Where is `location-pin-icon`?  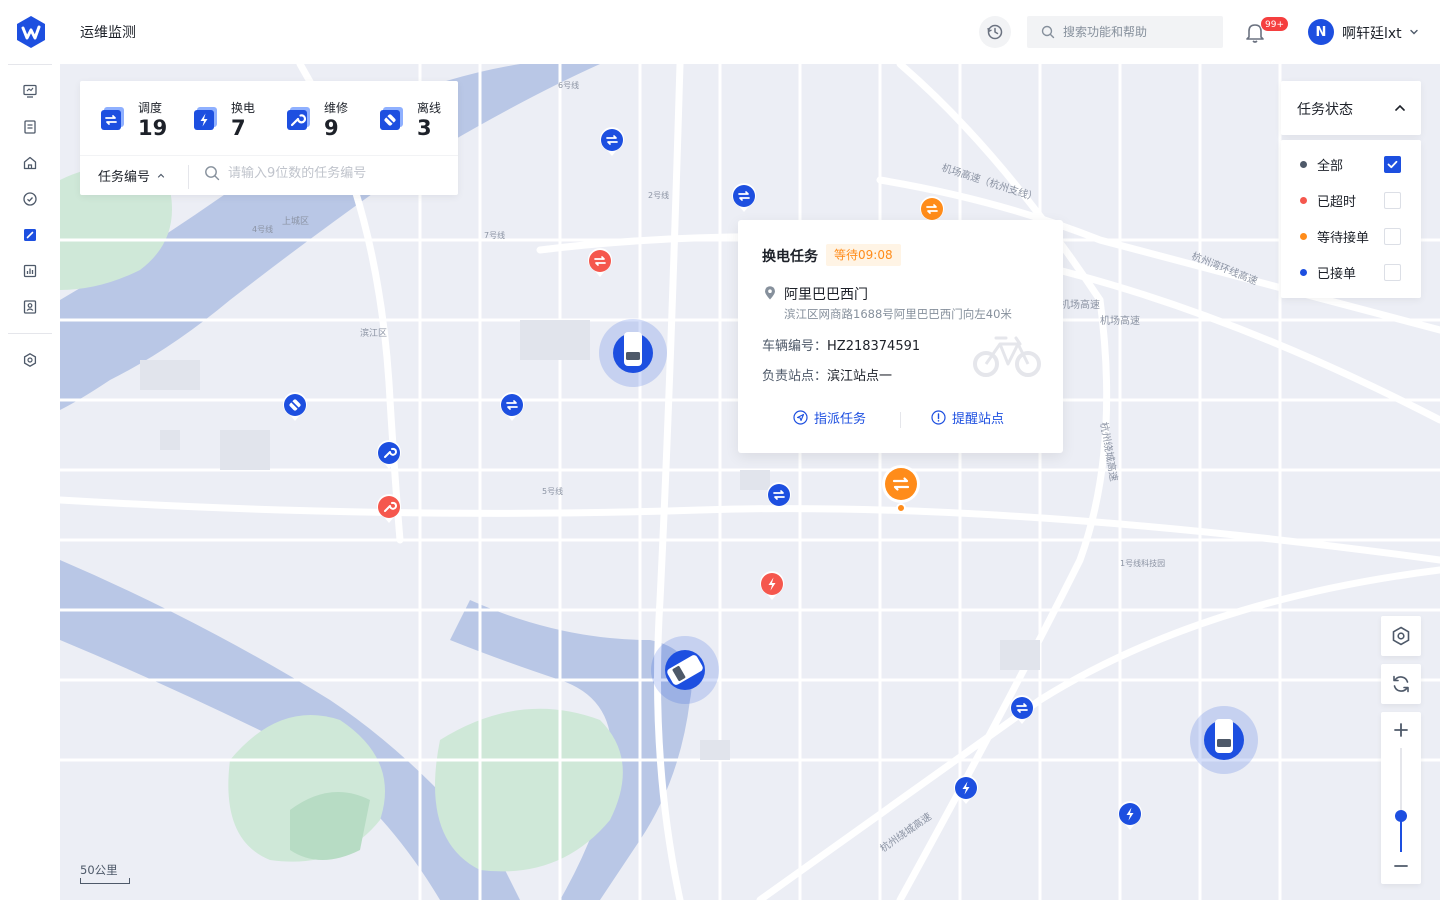
location-pin-icon is located at coordinates (770, 293).